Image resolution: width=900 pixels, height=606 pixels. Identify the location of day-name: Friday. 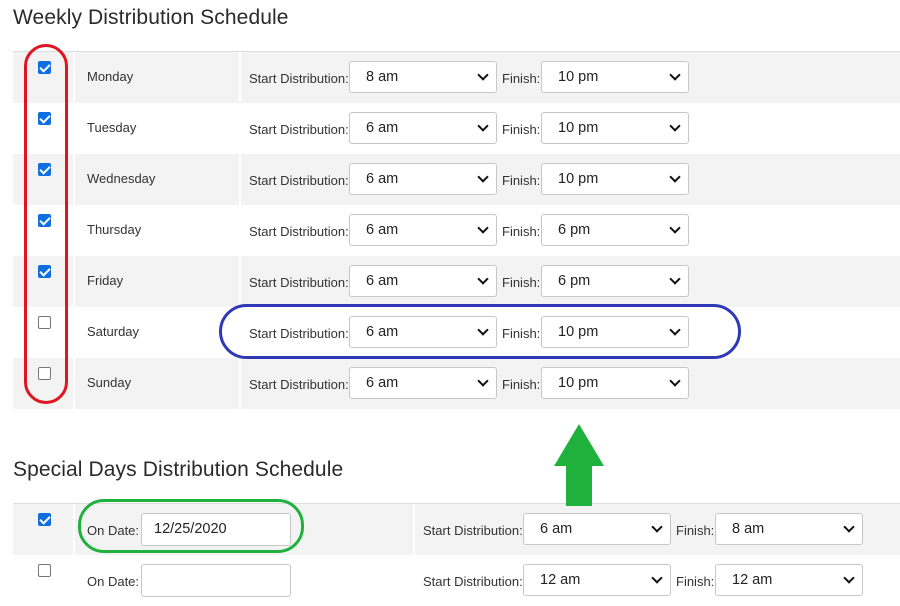
(105, 280).